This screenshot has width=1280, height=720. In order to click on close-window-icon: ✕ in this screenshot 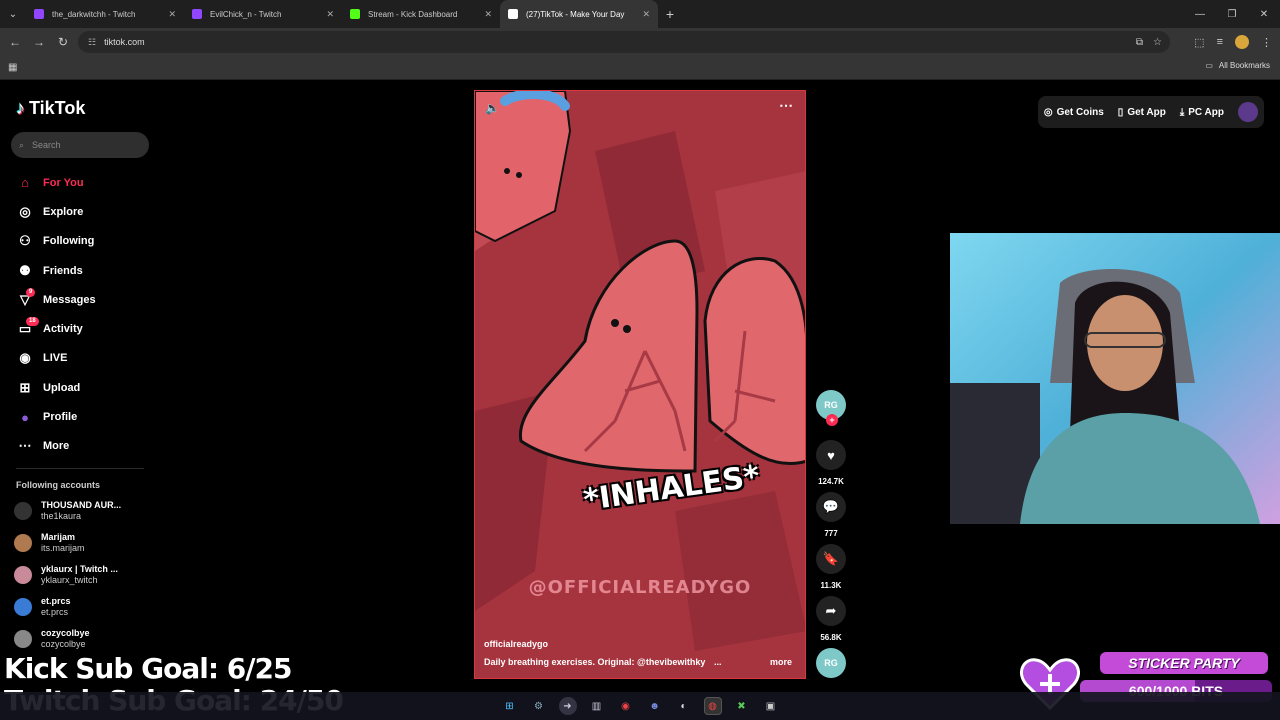, I will do `click(1264, 14)`.